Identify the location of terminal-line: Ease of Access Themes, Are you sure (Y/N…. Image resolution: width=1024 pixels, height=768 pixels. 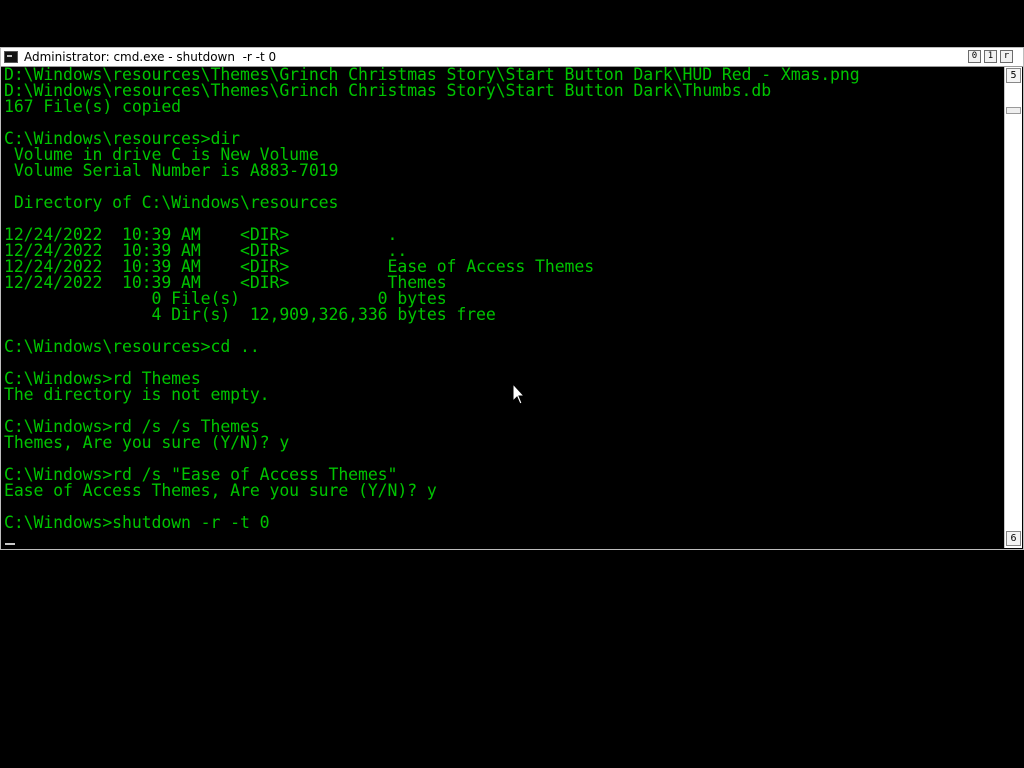
(220, 490).